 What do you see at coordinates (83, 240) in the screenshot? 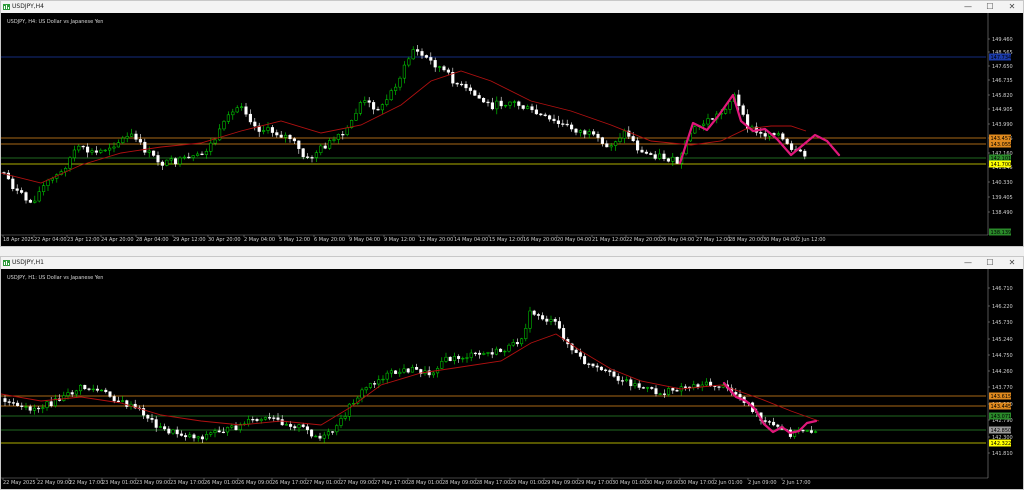
I see `time-tick-label: 23 Apr 12:00` at bounding box center [83, 240].